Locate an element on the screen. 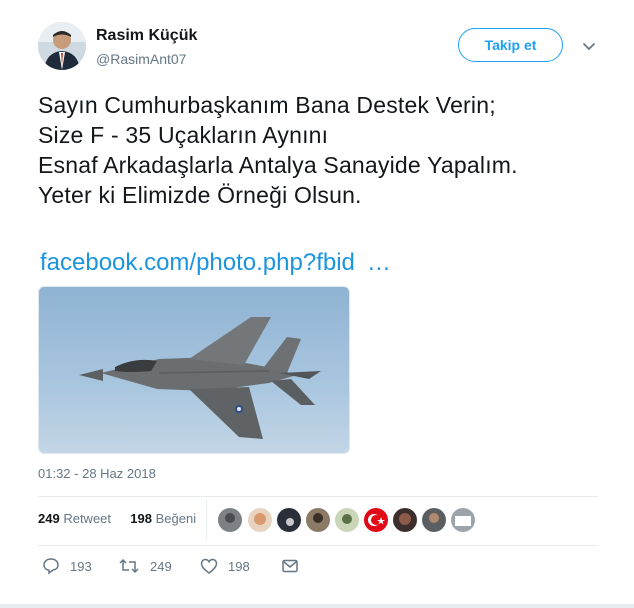 This screenshot has width=634, height=608. reply-button: 193 is located at coordinates (67, 566).